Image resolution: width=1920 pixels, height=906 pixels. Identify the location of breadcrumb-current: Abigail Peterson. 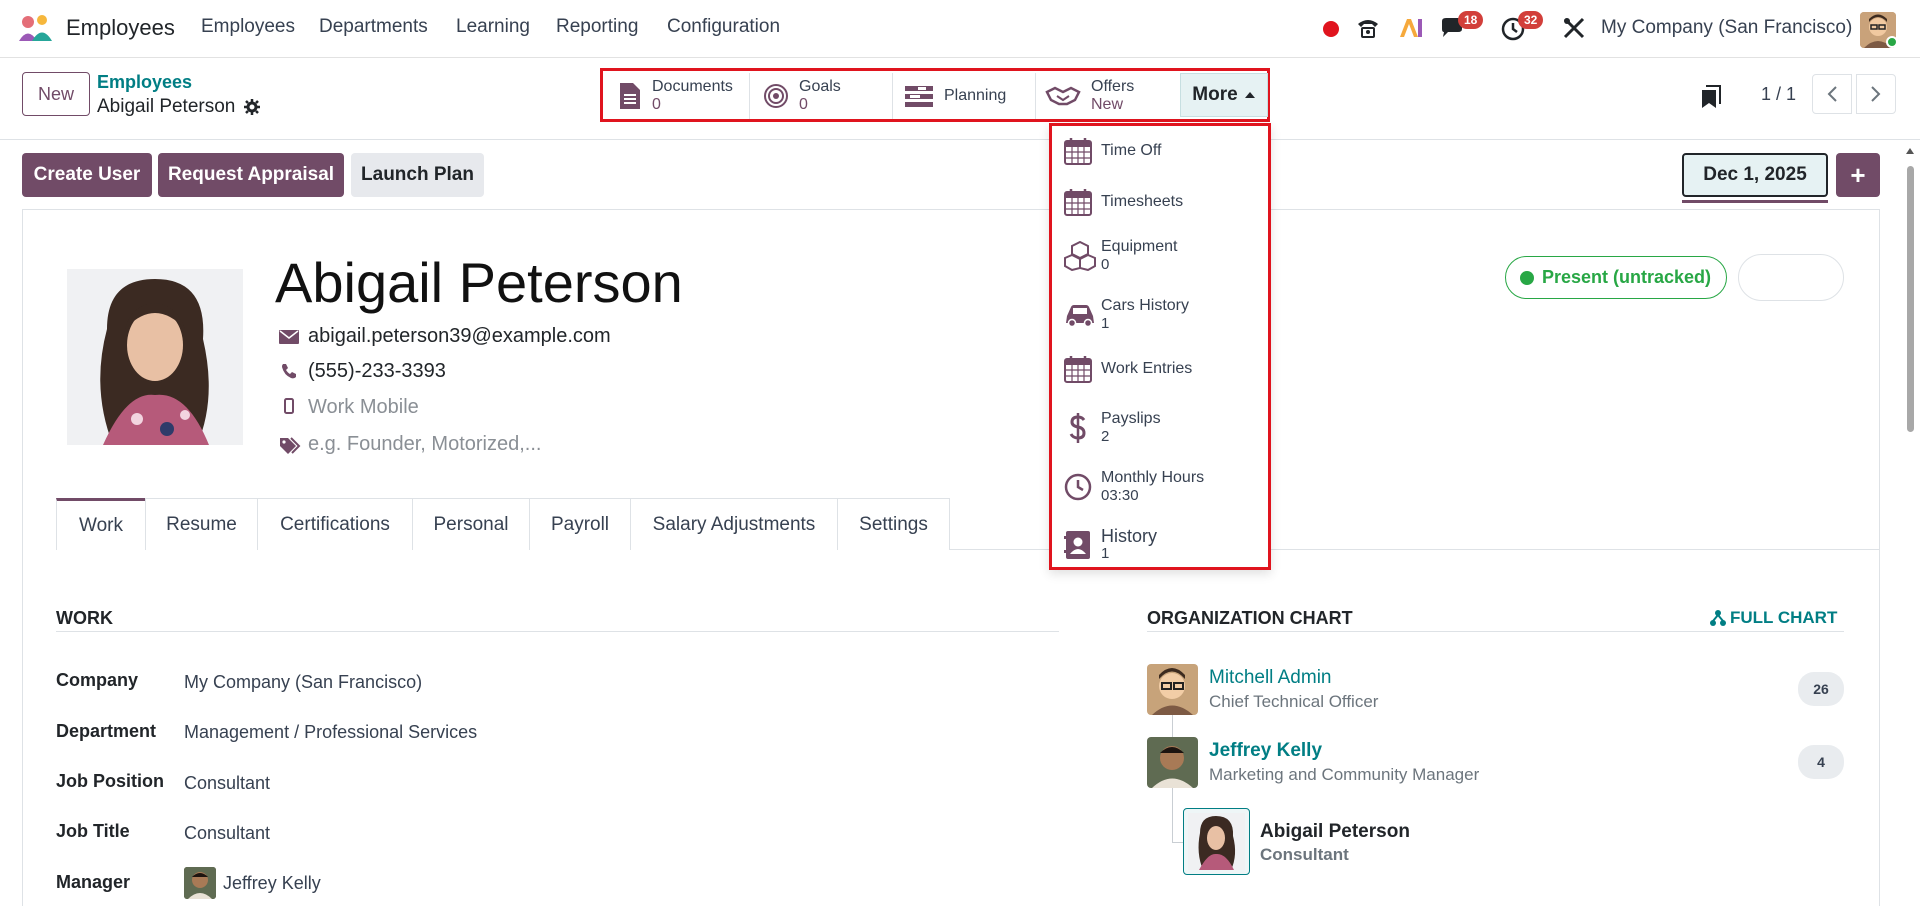
(166, 106).